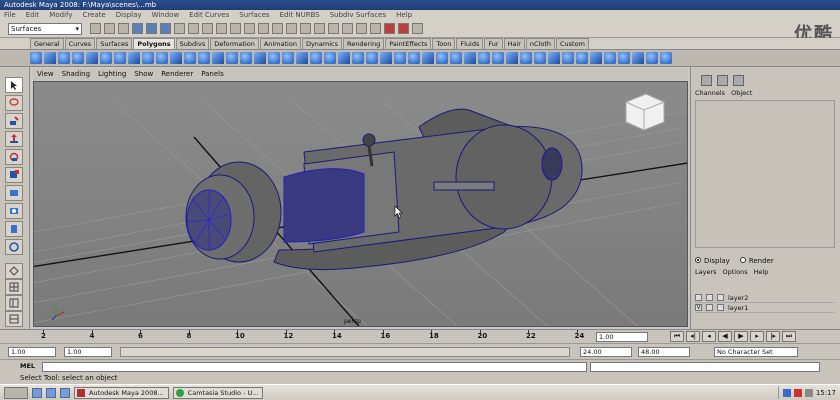 This screenshot has height=400, width=840. Describe the element at coordinates (192, 43) in the screenshot. I see `shelf-tab-subdivs: Subdivs` at that location.